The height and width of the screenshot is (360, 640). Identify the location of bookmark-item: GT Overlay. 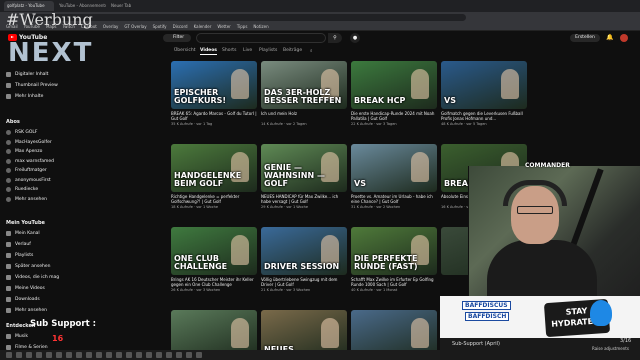
(135, 26).